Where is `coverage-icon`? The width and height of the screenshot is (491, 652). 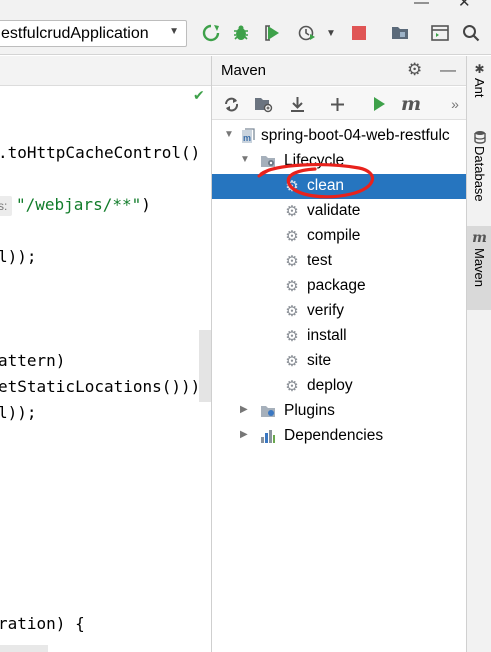
coverage-icon is located at coordinates (273, 33).